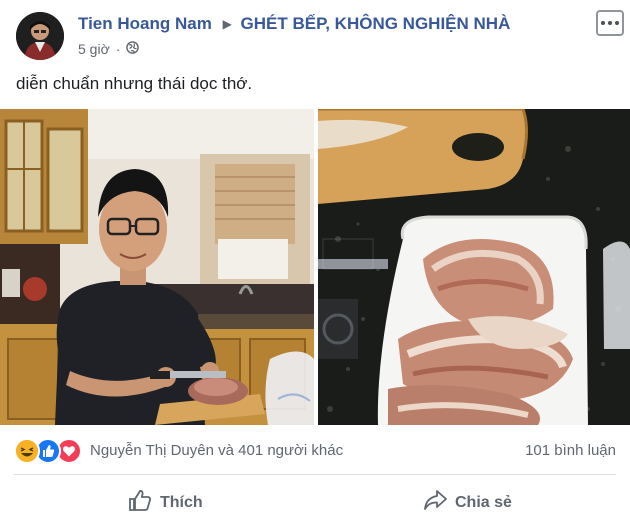  I want to click on reaction-icons, so click(48, 451).